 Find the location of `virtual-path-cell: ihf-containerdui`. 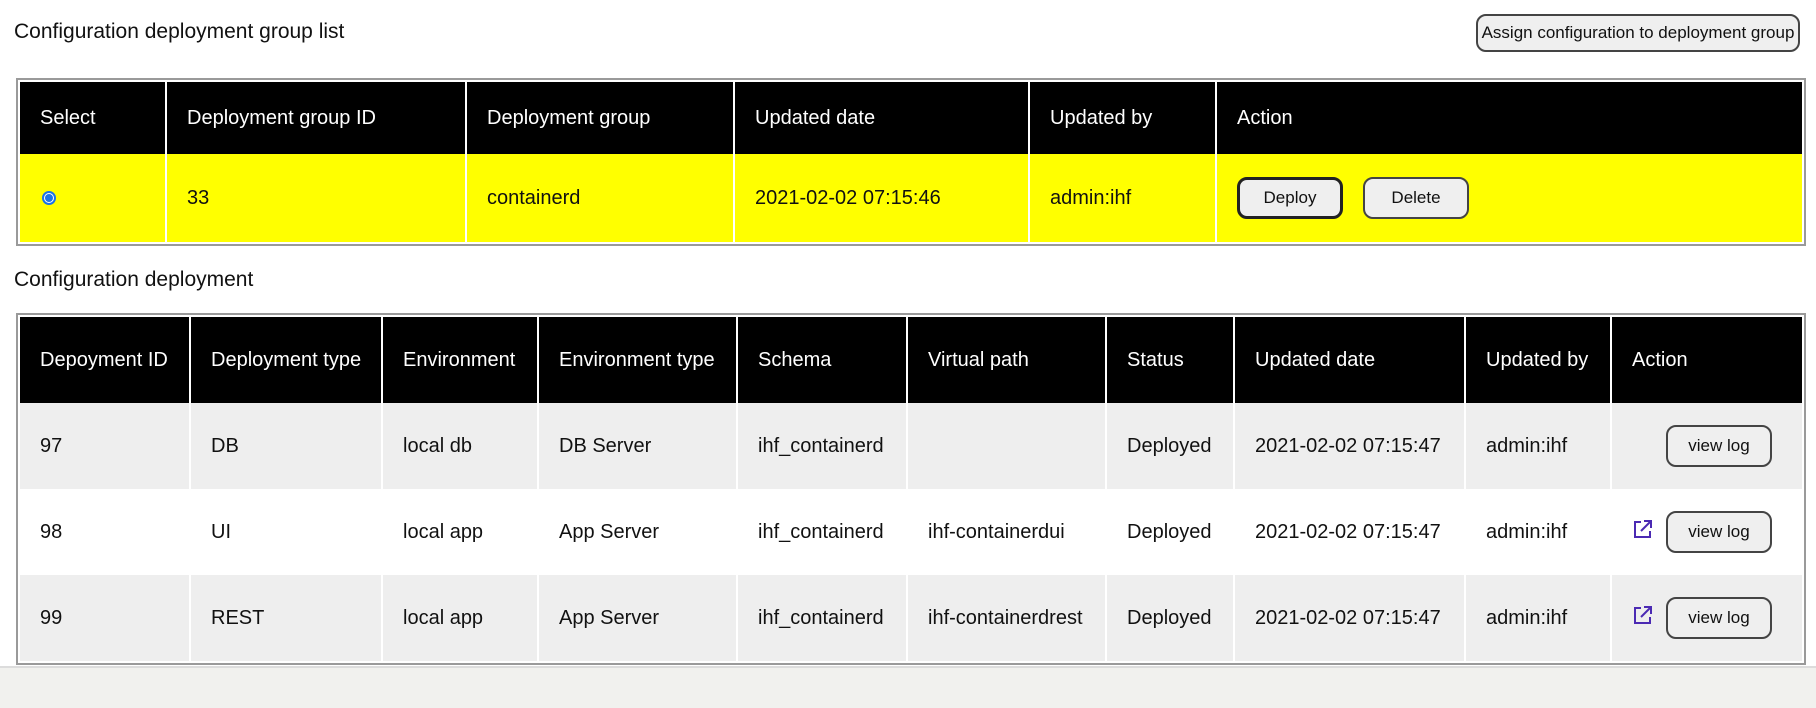

virtual-path-cell: ihf-containerdui is located at coordinates (1006, 532).